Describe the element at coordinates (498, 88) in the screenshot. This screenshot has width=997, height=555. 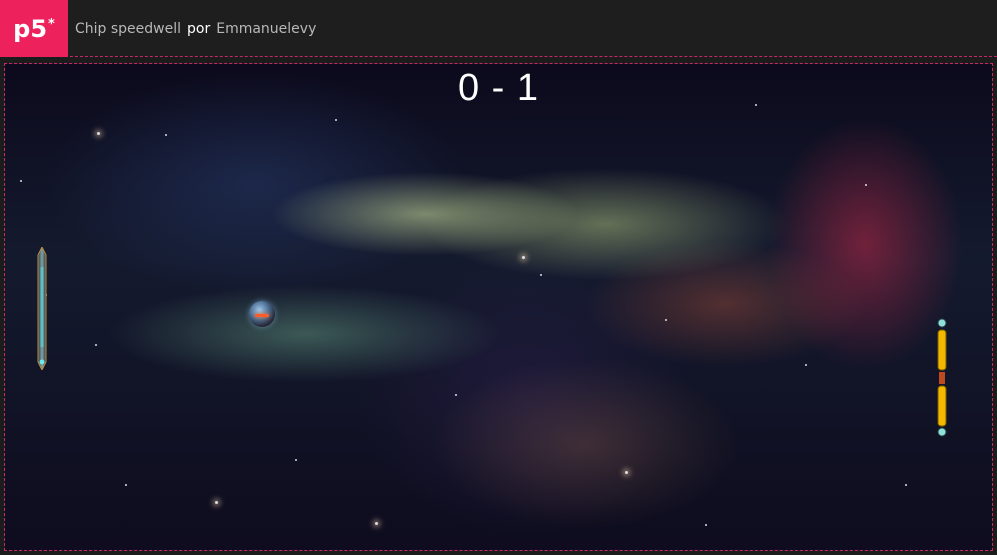
I see `score-display: 0 - 1` at that location.